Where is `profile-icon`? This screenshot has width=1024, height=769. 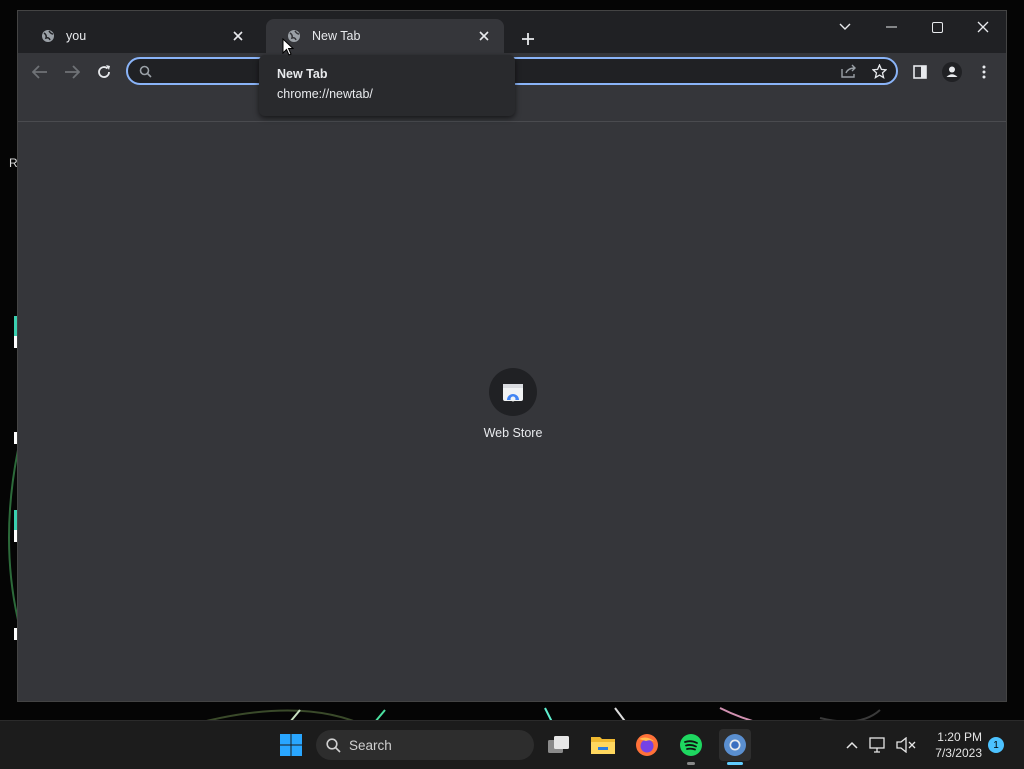 profile-icon is located at coordinates (952, 72).